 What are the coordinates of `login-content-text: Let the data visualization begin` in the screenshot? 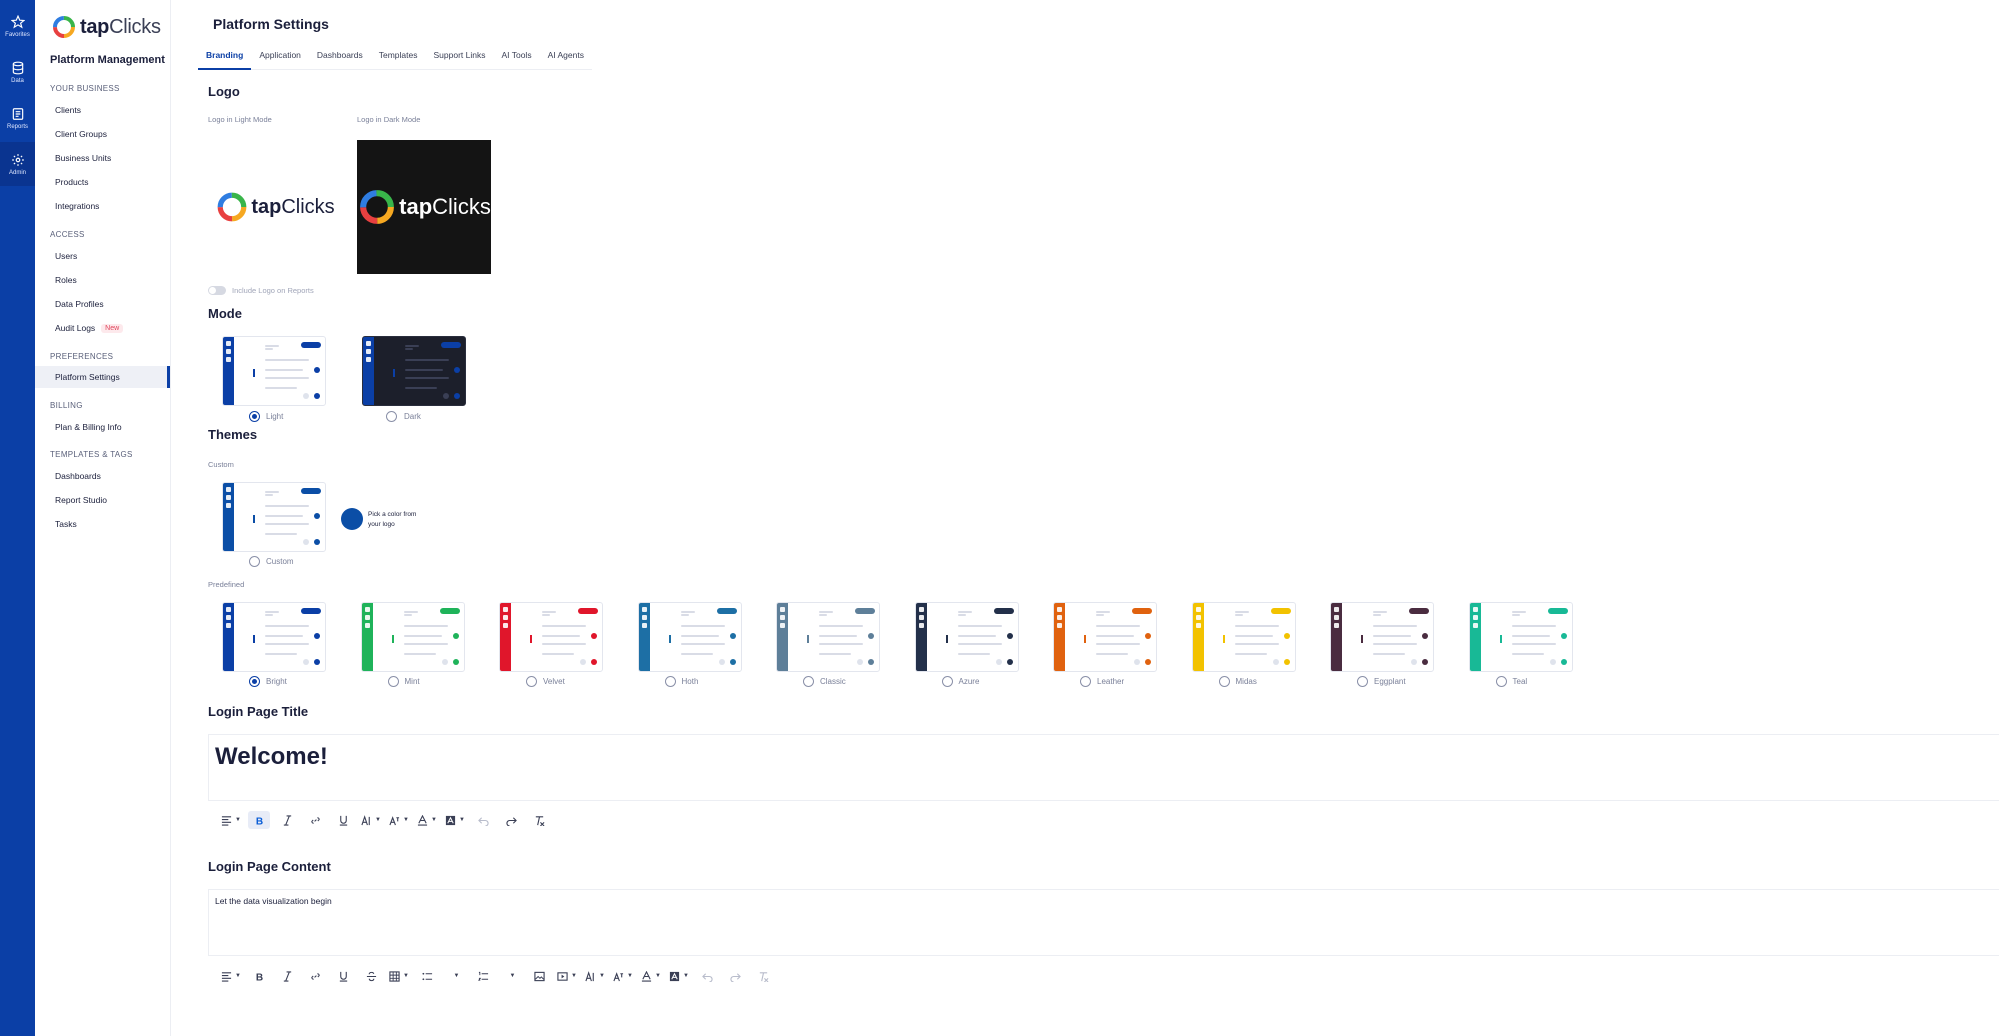 It's located at (1104, 901).